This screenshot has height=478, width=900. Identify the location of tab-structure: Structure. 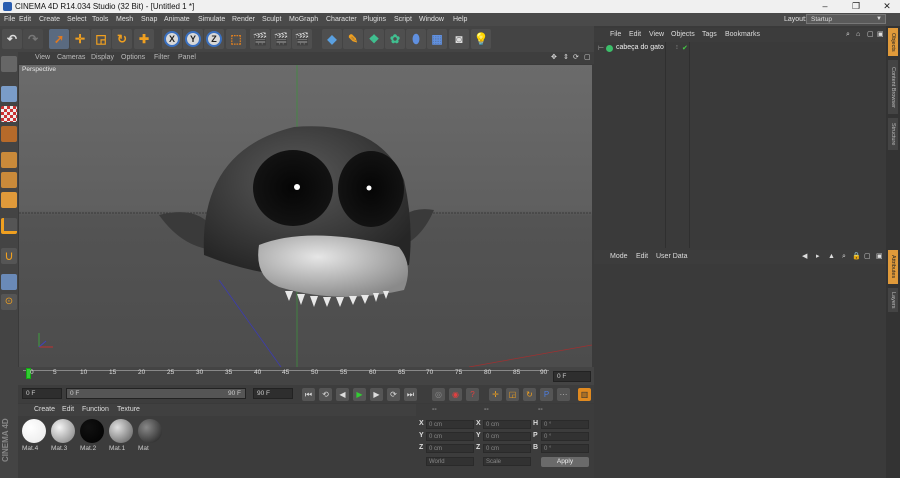
(893, 134).